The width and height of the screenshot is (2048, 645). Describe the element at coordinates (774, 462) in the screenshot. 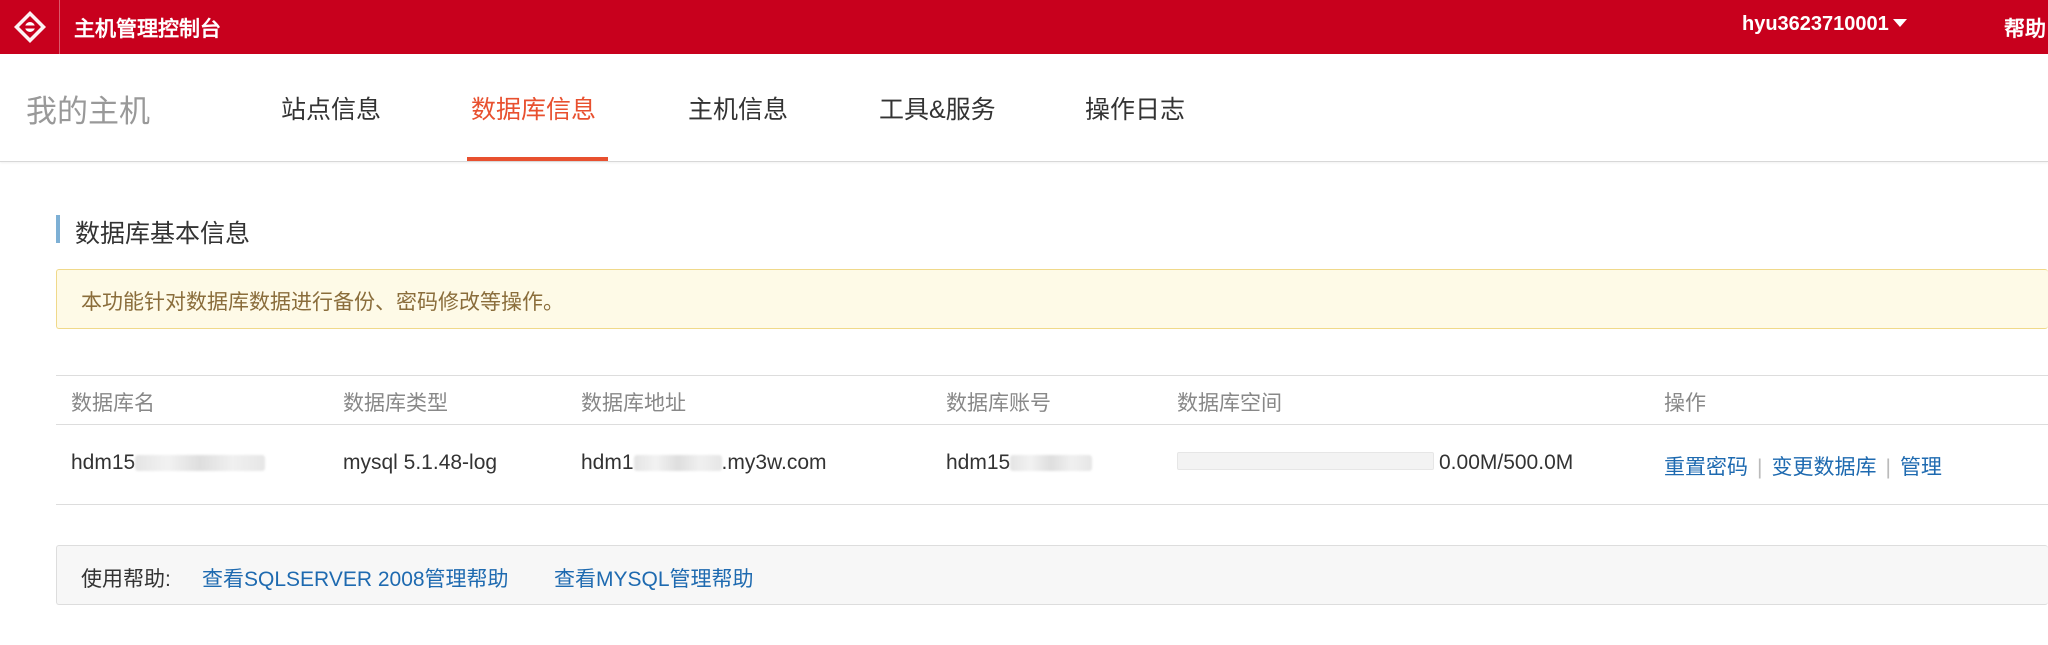

I see `db-address-suffix: .my3w.com` at that location.